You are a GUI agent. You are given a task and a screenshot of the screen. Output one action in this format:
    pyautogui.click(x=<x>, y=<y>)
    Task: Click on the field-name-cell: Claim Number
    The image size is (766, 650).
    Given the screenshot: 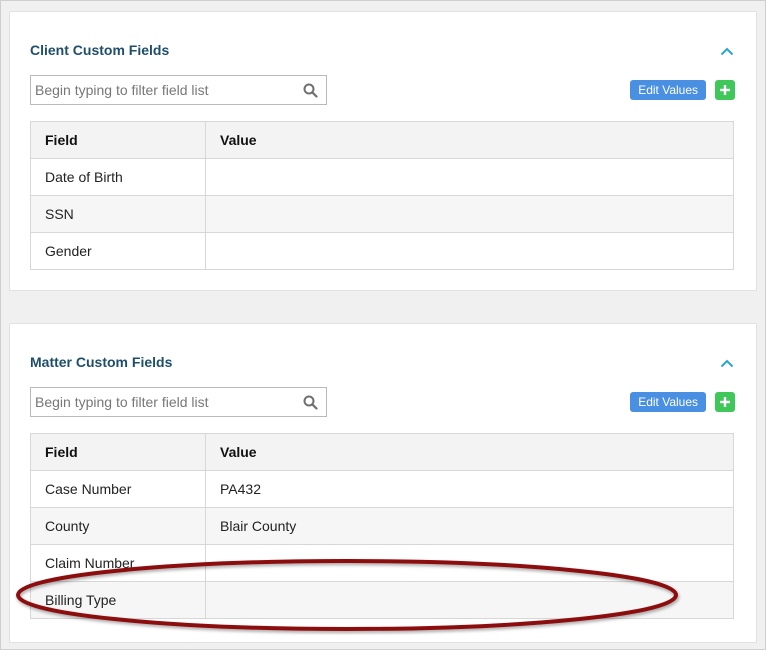 What is the action you would take?
    pyautogui.click(x=118, y=563)
    